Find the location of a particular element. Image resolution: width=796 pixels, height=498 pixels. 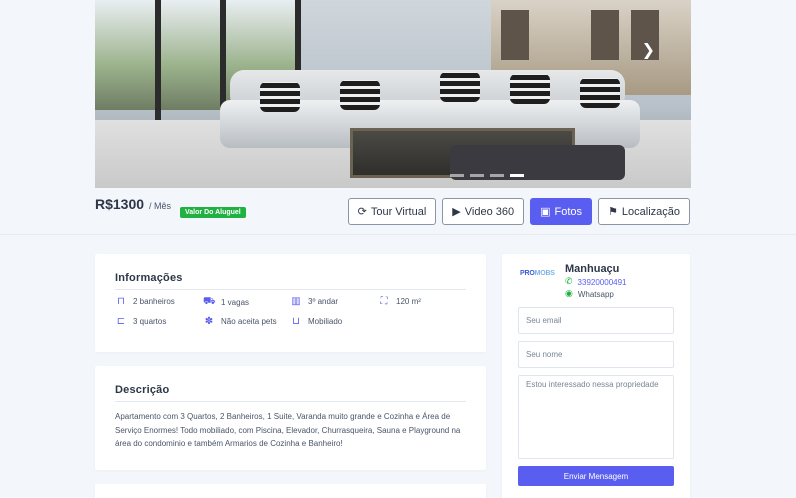

image-icon: ▣ is located at coordinates (545, 211).